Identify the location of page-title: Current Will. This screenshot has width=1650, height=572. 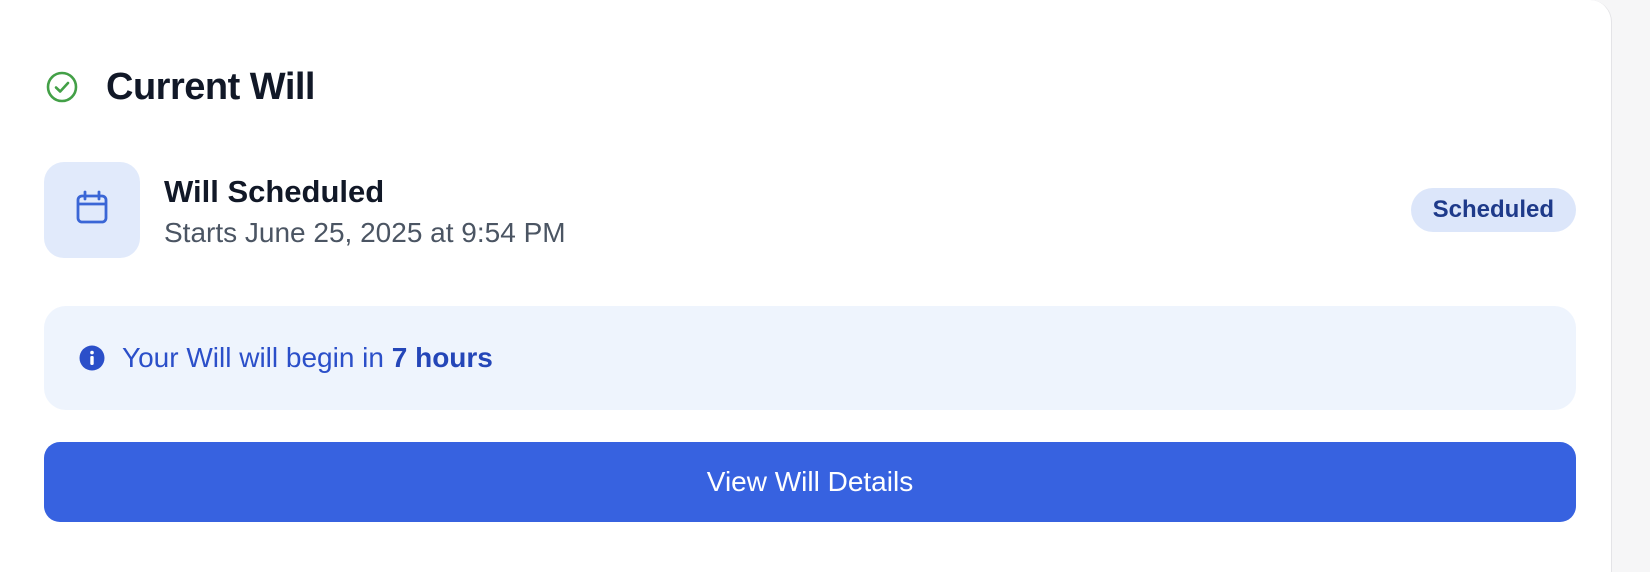
(211, 86).